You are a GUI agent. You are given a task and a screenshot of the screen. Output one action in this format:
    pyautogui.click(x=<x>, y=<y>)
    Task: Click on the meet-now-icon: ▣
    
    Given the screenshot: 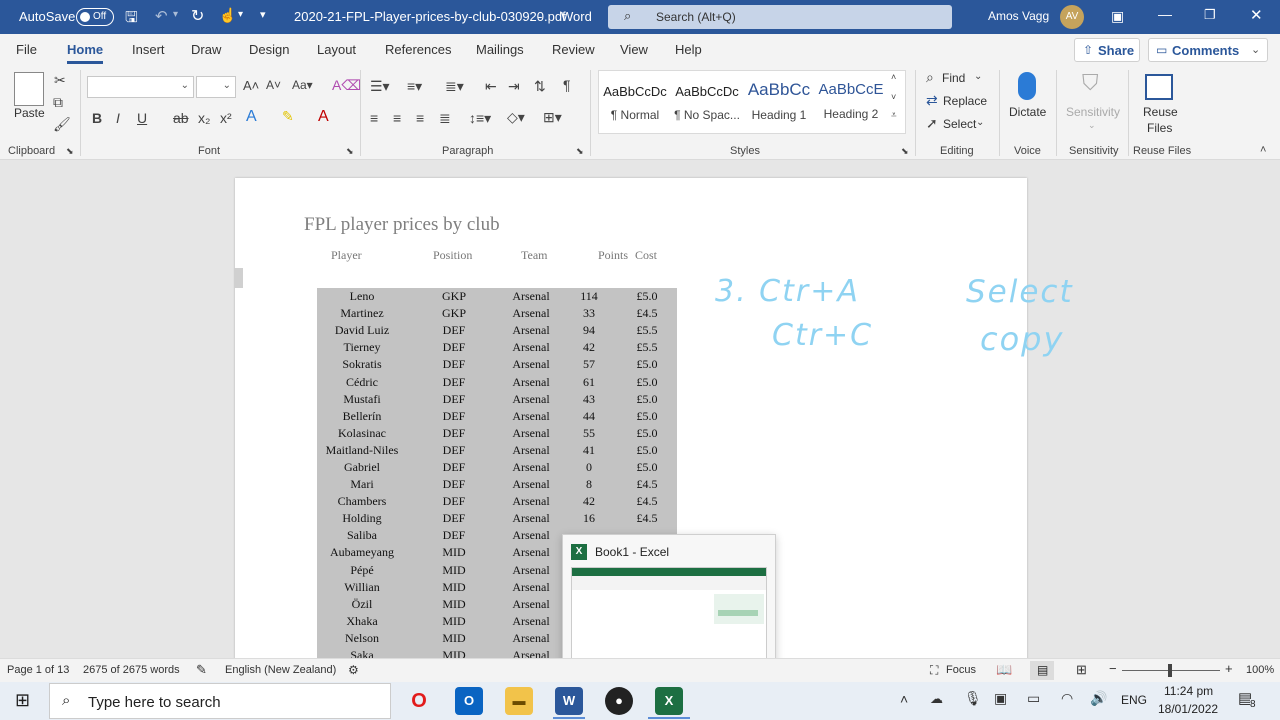 What is the action you would take?
    pyautogui.click(x=1000, y=698)
    